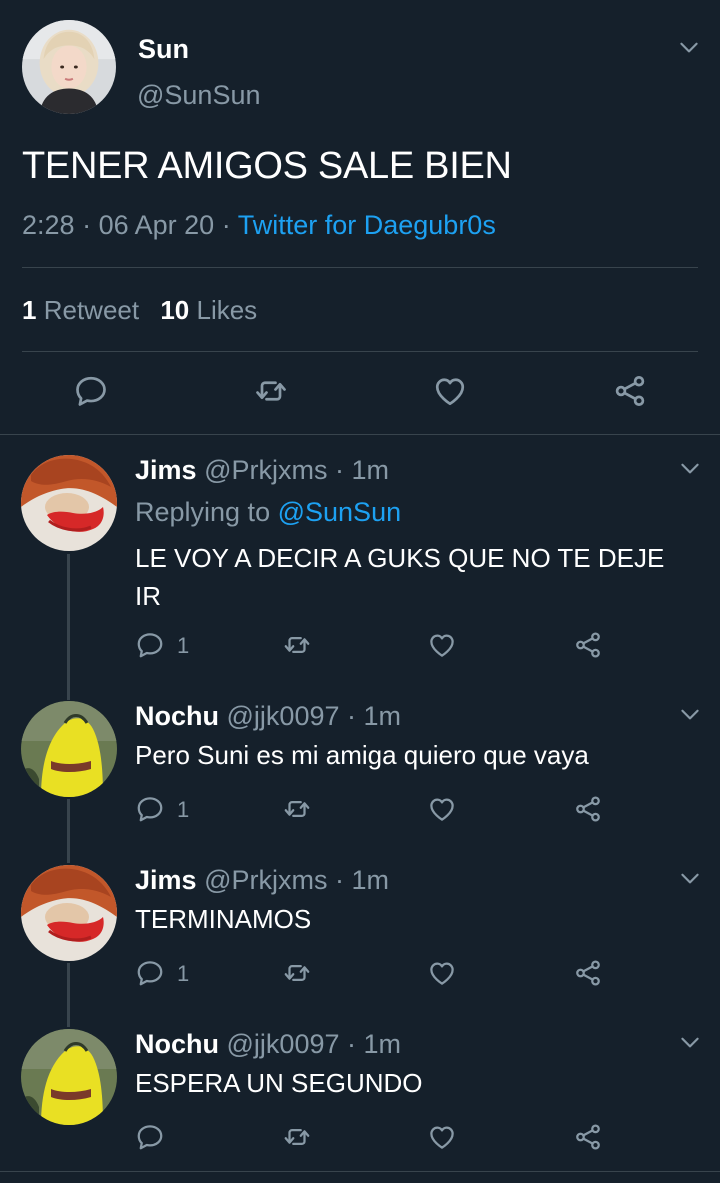 The width and height of the screenshot is (720, 1183). Describe the element at coordinates (156, 225) in the screenshot. I see `tweet-date: 06 Apr 20` at that location.